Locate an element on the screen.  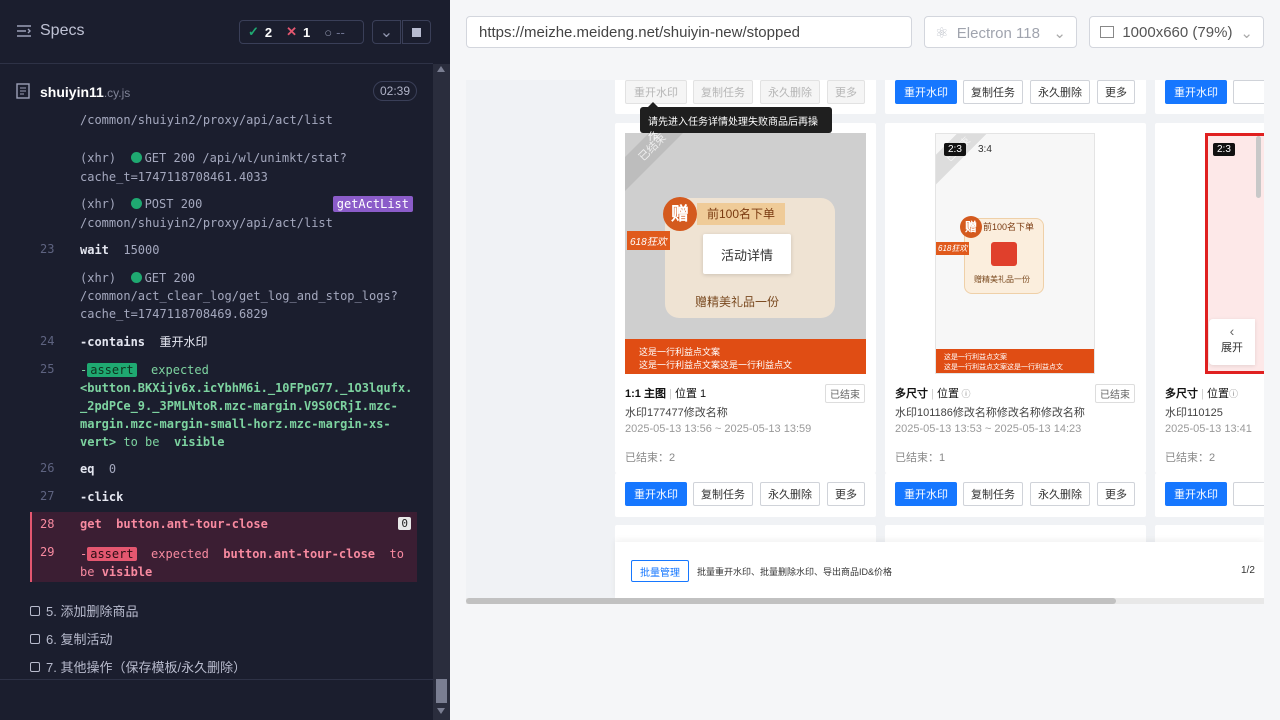
card-type: 多尺寸 is located at coordinates (911, 394).